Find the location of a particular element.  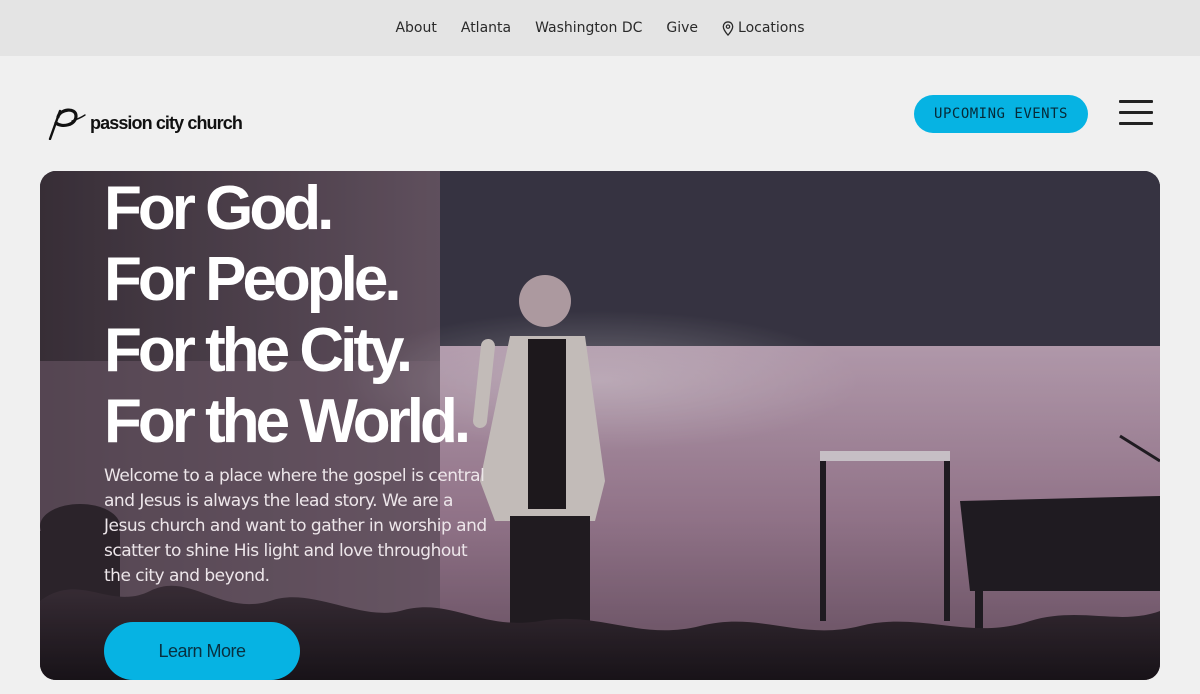

passion-logo-icon is located at coordinates (67, 124).